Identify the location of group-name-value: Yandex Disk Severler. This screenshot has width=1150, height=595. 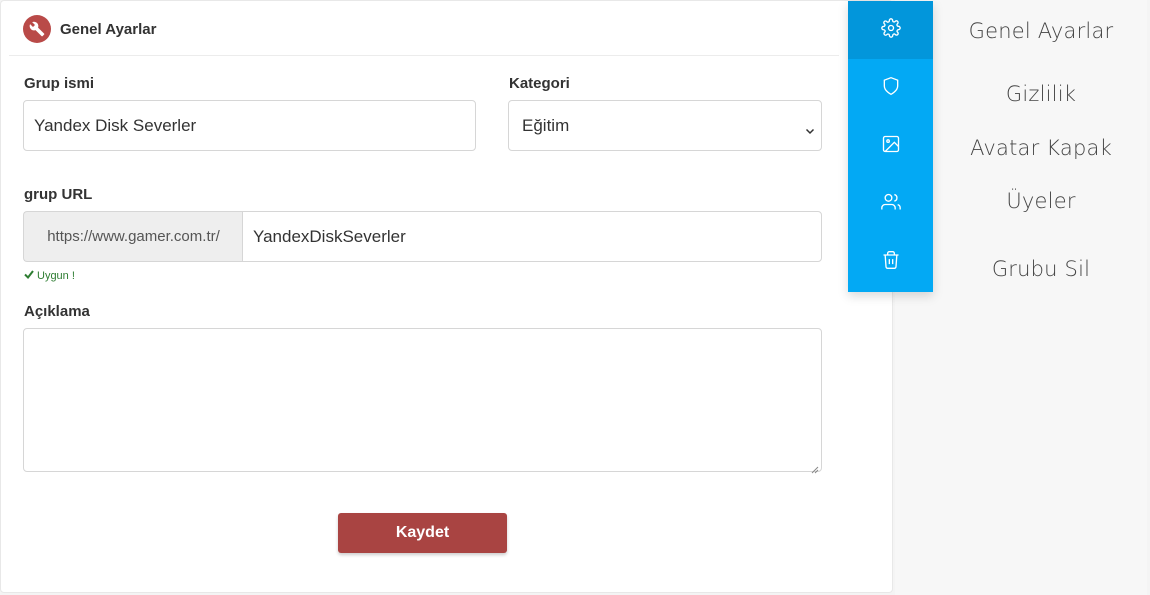
(115, 125).